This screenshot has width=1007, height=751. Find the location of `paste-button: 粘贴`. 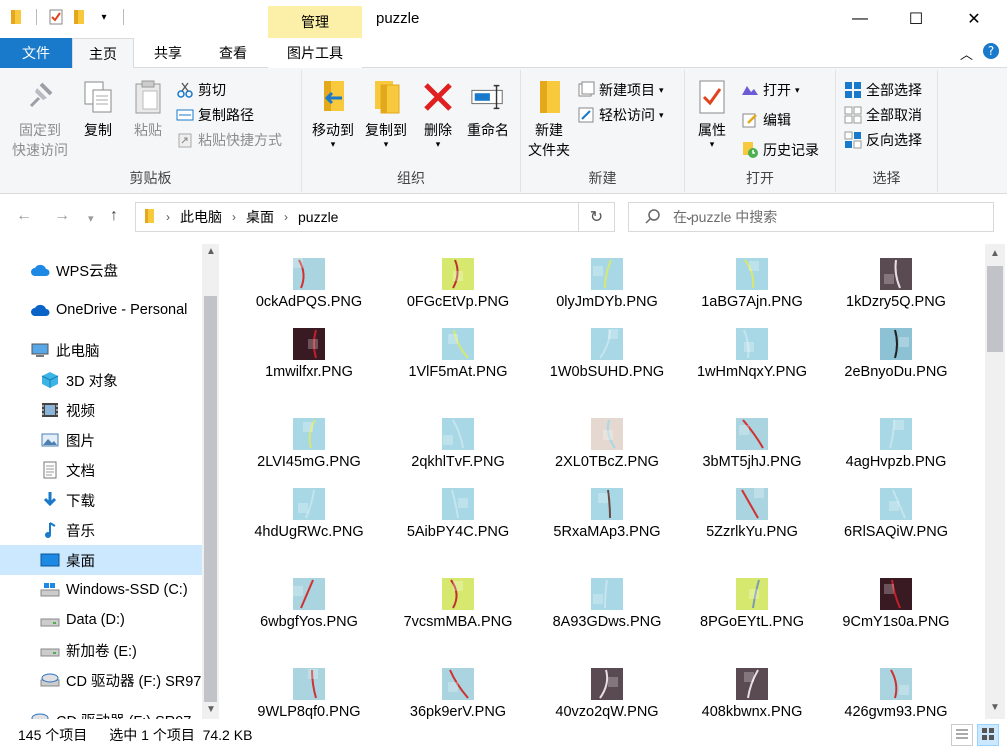

paste-button: 粘贴 is located at coordinates (148, 109).